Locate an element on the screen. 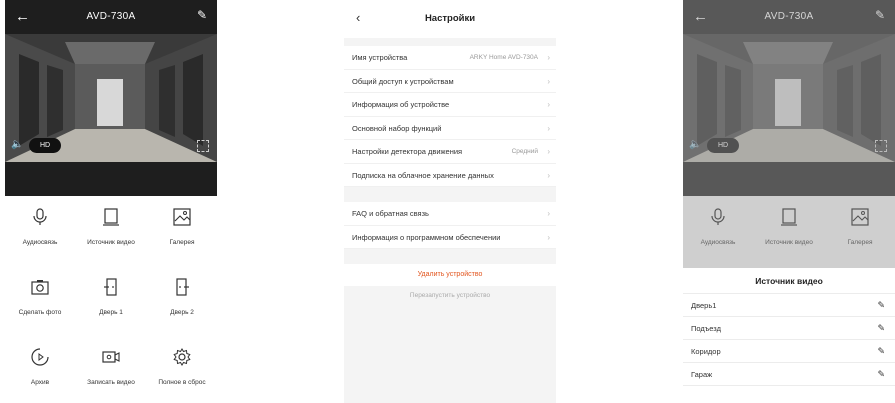 The height and width of the screenshot is (403, 895). row-label: Информация о программном обеспечении is located at coordinates (426, 237).